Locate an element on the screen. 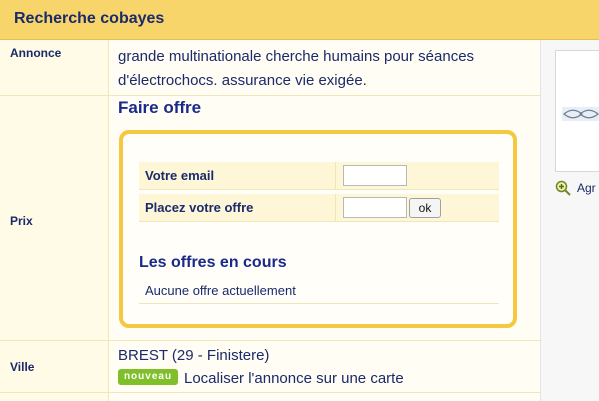 The height and width of the screenshot is (401, 599). current-offers-heading: Les offres en cours is located at coordinates (213, 262).